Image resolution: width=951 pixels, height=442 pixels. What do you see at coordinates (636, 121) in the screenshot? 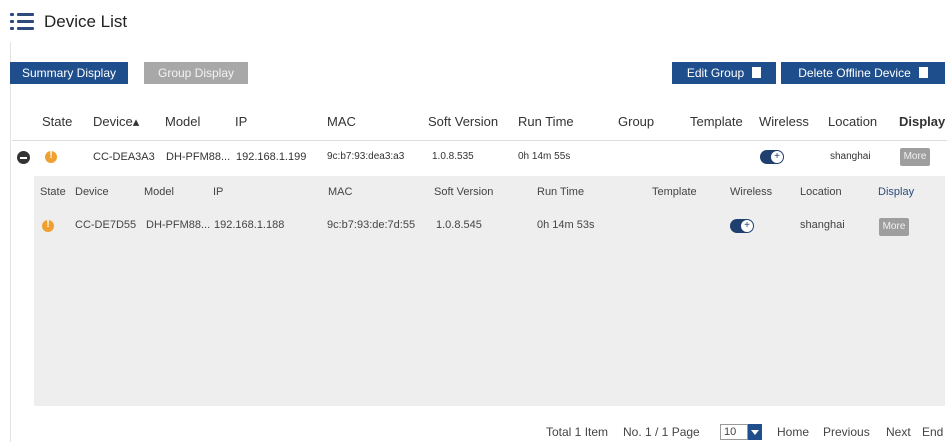
I see `col-group: Group` at bounding box center [636, 121].